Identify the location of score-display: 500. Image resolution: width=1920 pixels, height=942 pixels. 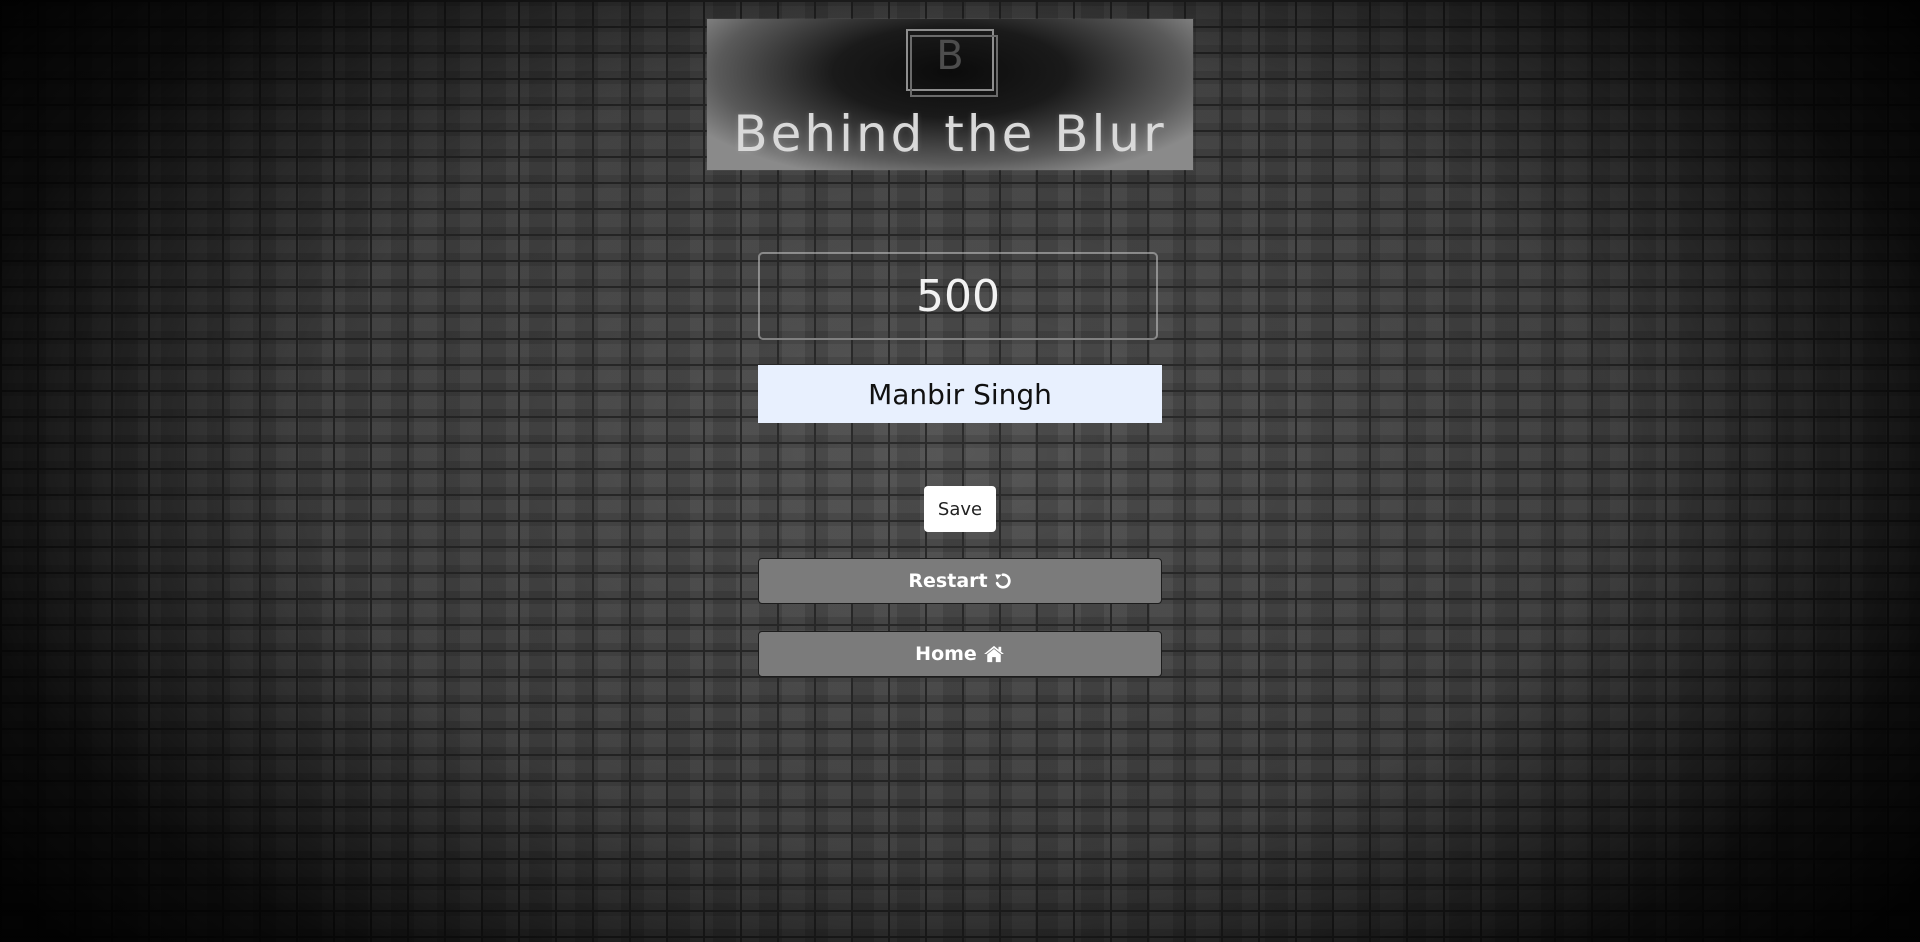
(958, 296).